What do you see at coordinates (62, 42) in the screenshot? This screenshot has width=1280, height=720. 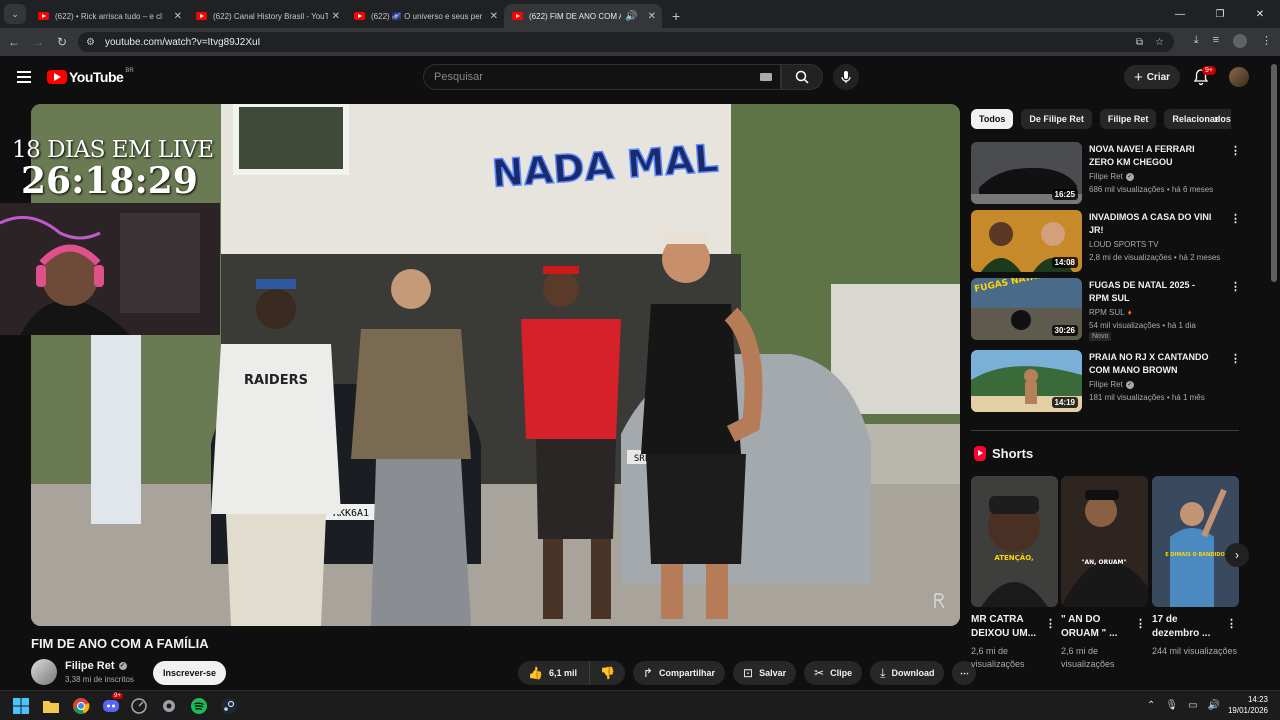 I see `reload-icon: ↻` at bounding box center [62, 42].